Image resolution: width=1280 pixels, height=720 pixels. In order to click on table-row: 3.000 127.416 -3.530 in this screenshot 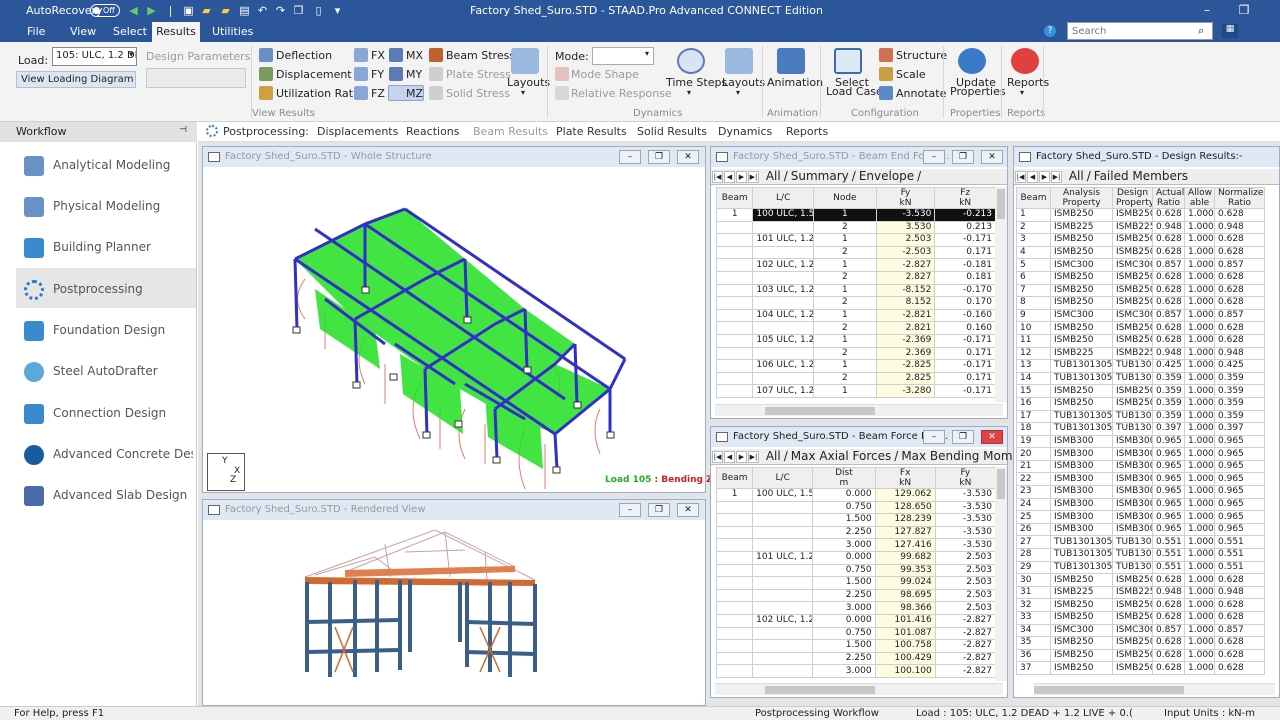, I will do `click(856, 545)`.